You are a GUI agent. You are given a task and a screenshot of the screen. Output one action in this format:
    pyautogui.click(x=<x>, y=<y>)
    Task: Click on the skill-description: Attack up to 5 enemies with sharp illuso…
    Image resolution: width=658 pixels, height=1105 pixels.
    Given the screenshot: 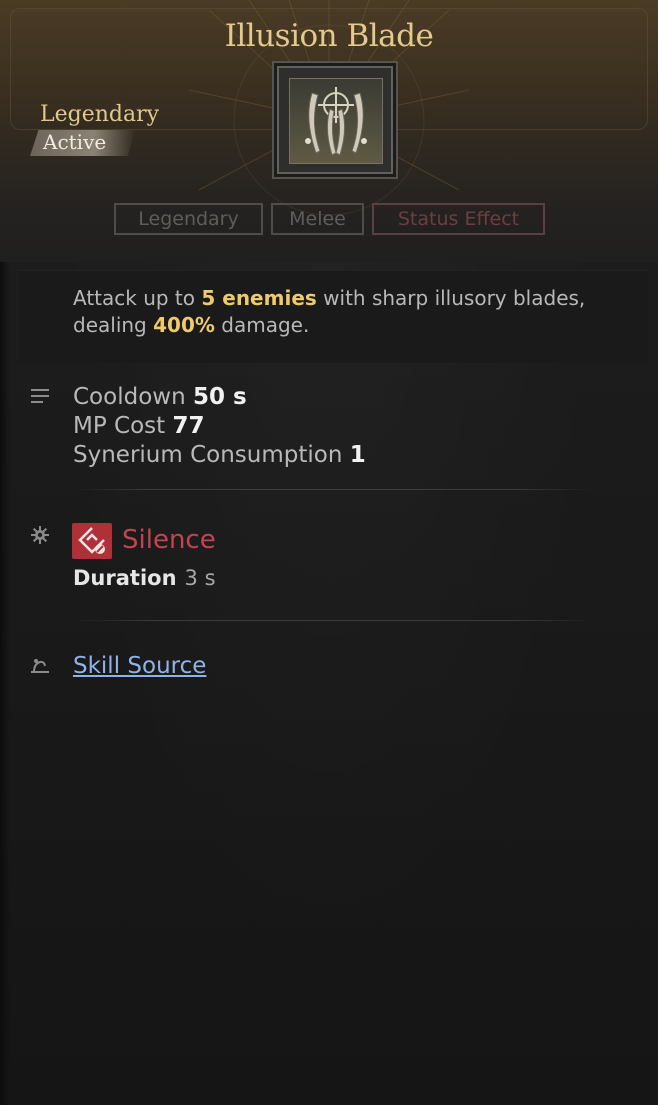 What is the action you would take?
    pyautogui.click(x=343, y=312)
    